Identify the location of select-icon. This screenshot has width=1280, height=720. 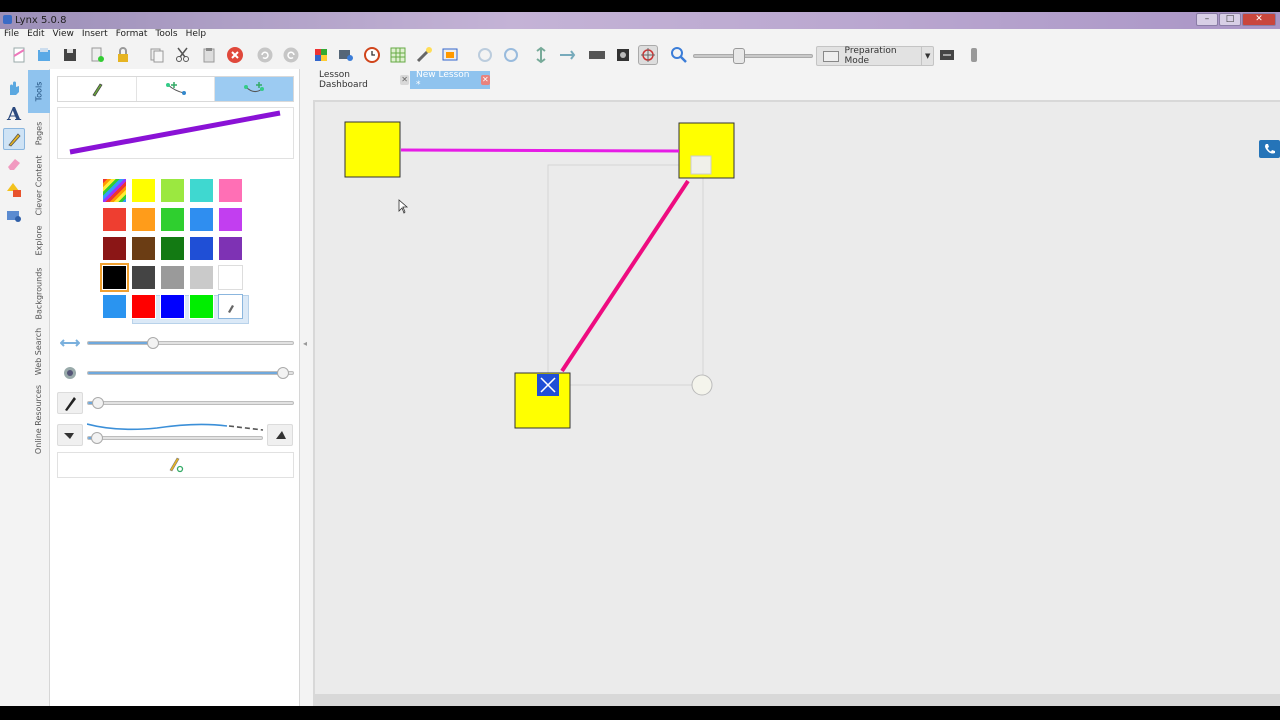
(648, 55).